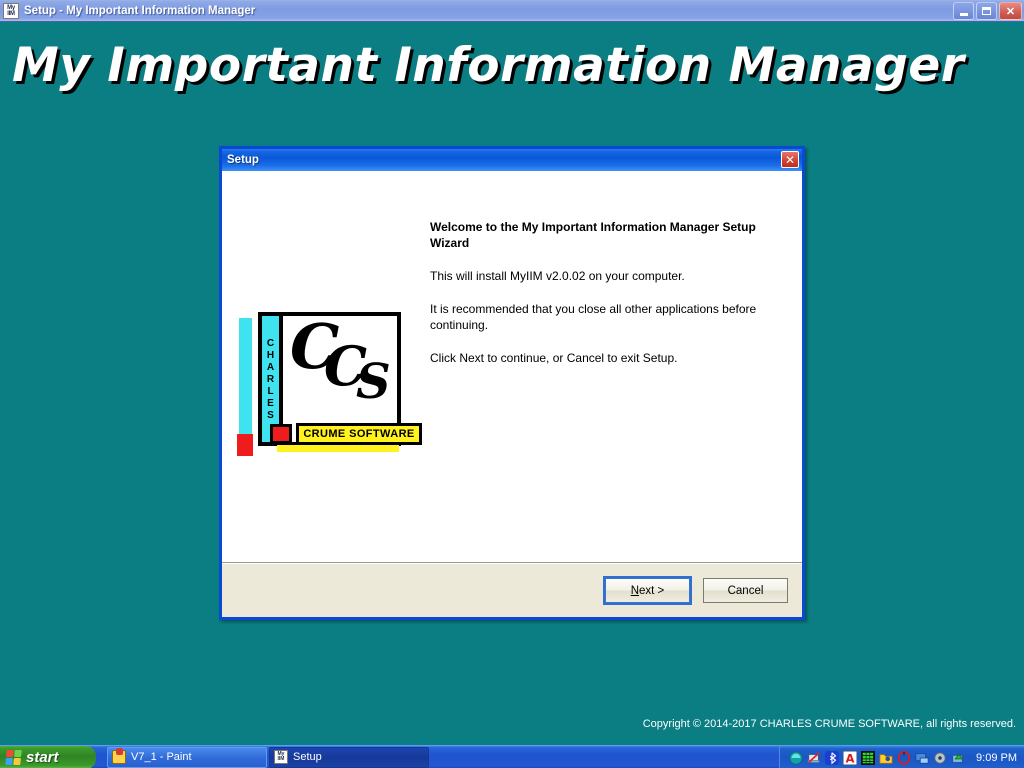 This screenshot has width=1024, height=768. Describe the element at coordinates (245, 379) in the screenshot. I see `logo-cyan-bar` at that location.